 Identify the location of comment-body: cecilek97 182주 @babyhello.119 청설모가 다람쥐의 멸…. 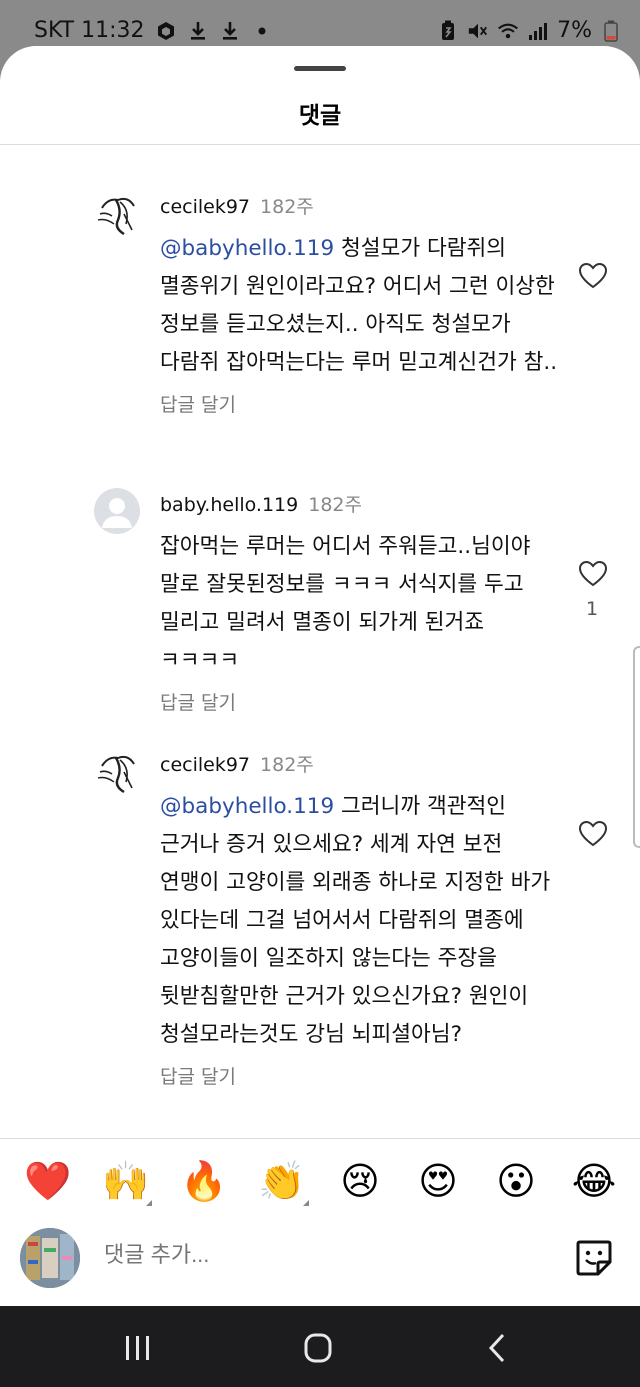
(360, 305).